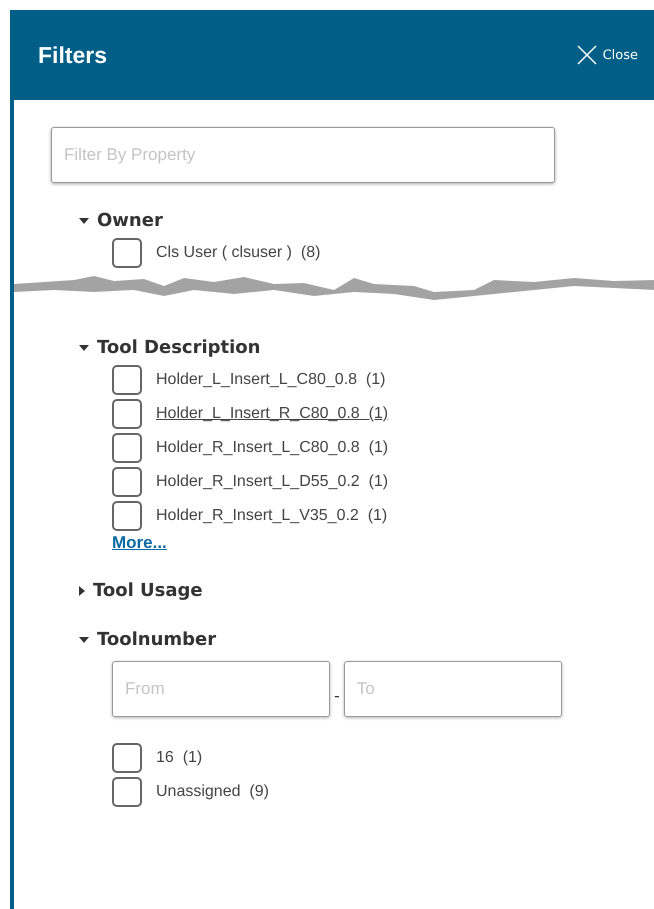 This screenshot has width=654, height=909. Describe the element at coordinates (82, 591) in the screenshot. I see `caret-right-icon` at that location.